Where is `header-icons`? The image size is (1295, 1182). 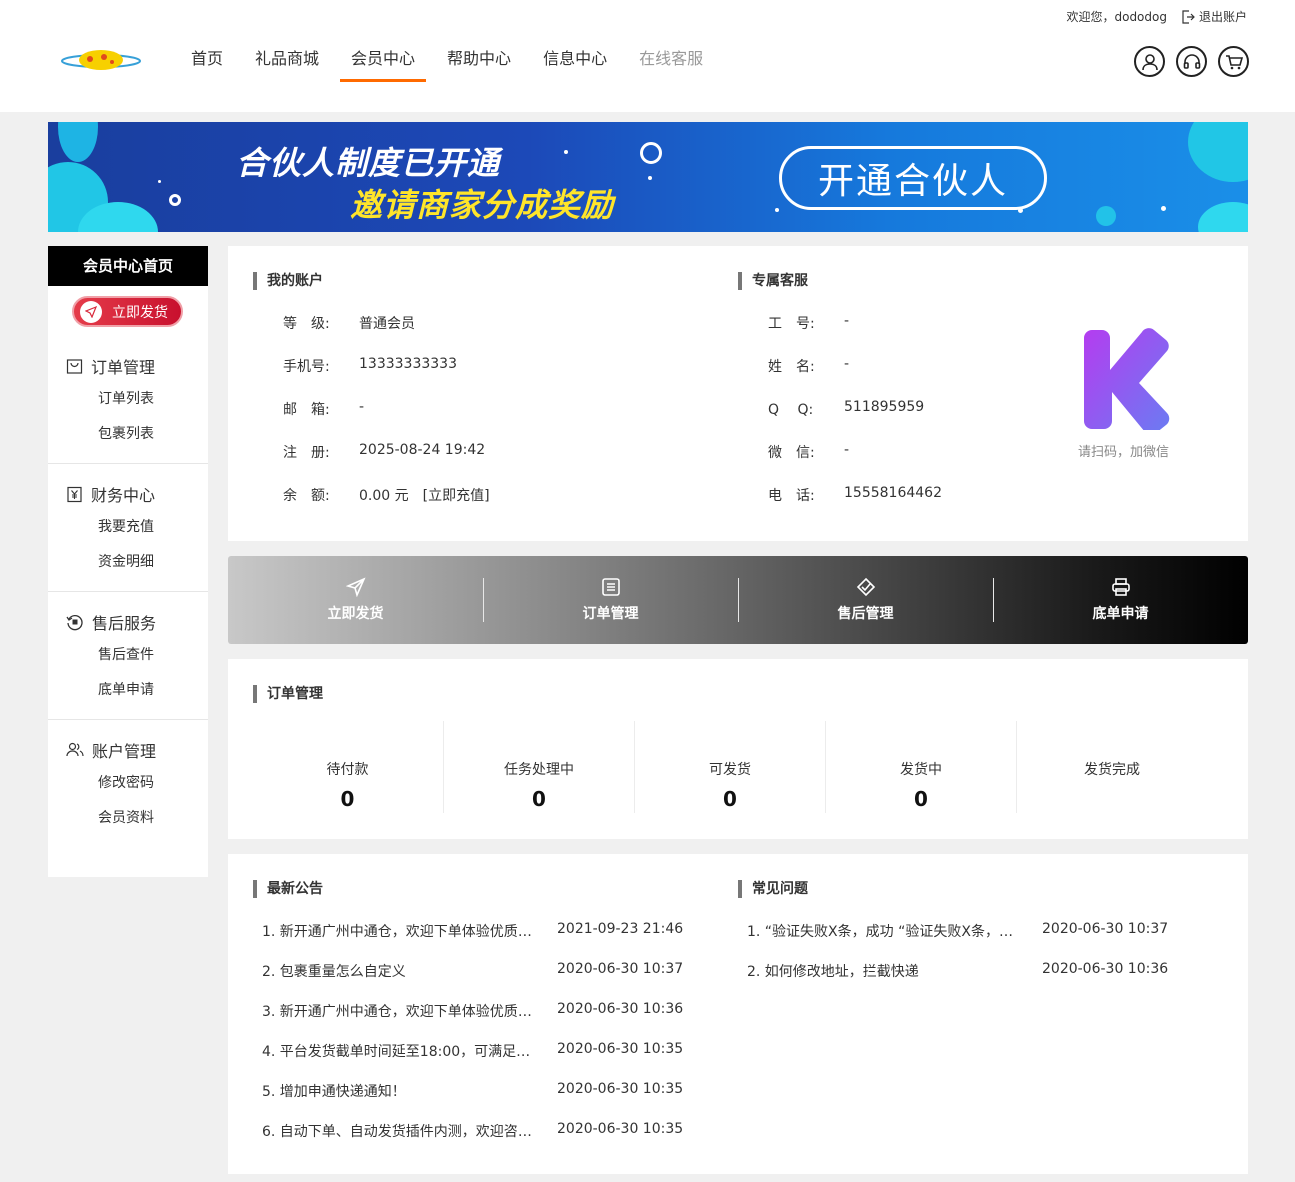 header-icons is located at coordinates (1191, 61).